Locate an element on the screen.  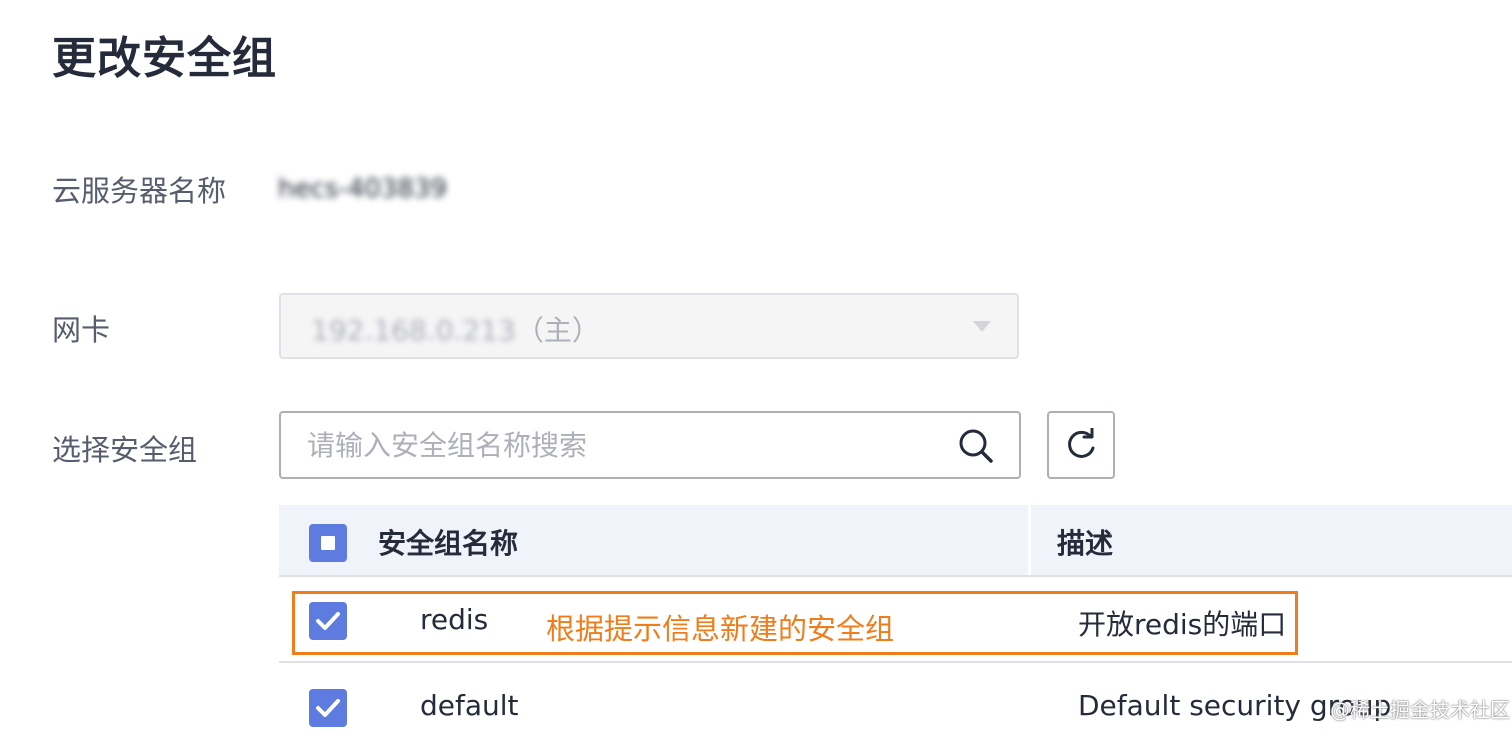
server-name-value: hecs-403839 is located at coordinates (362, 189).